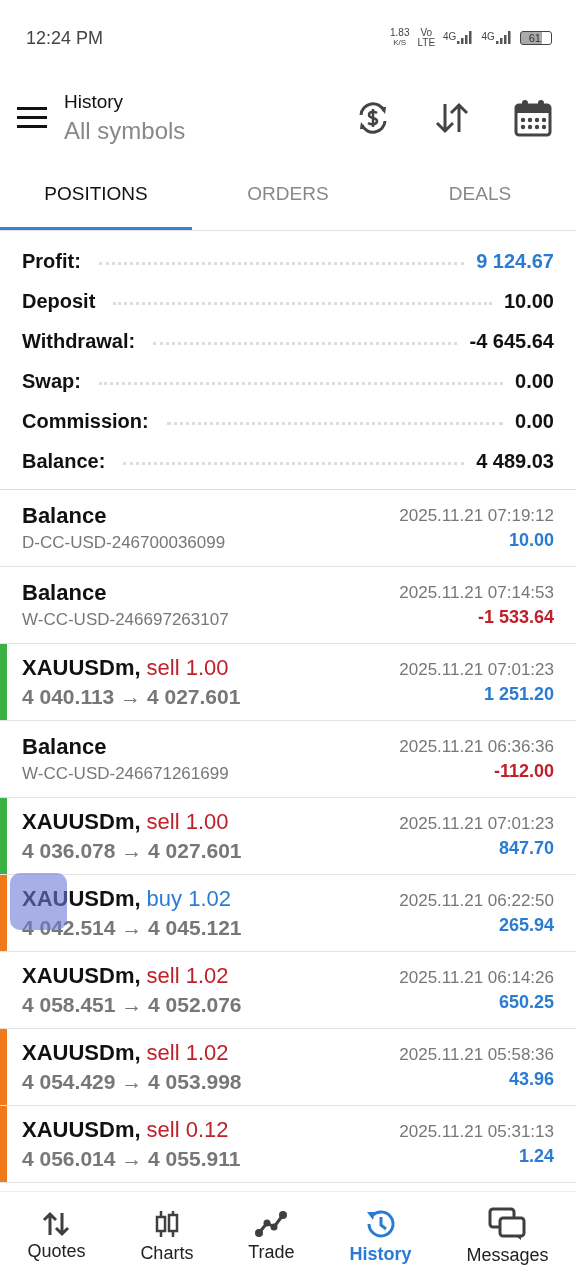 Image resolution: width=576 pixels, height=1280 pixels. What do you see at coordinates (59, 301) in the screenshot?
I see `summary-label: Deposit` at bounding box center [59, 301].